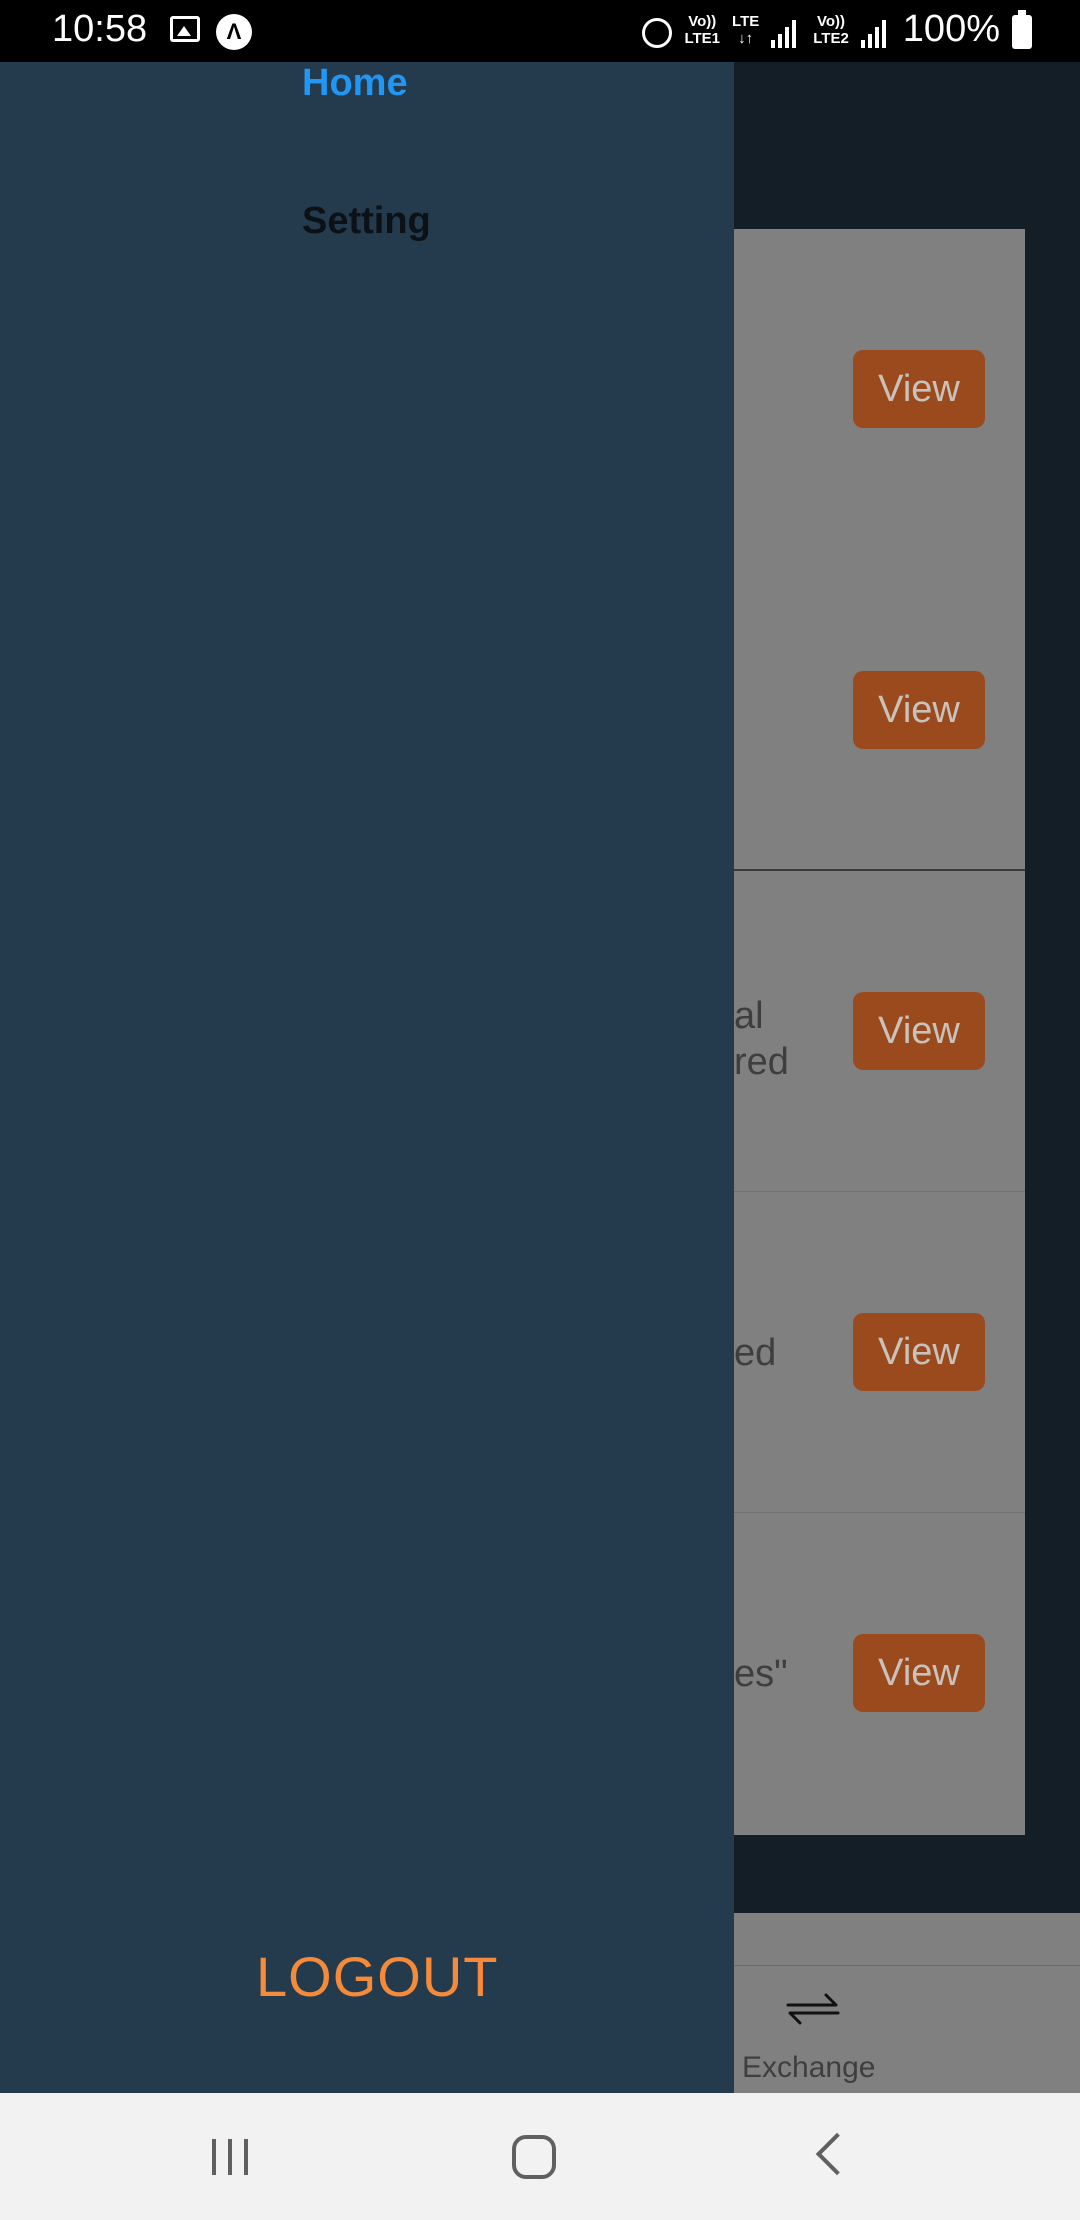 This screenshot has width=1080, height=2220. Describe the element at coordinates (831, 29) in the screenshot. I see `network-lte2: Vo)) LTE2` at that location.